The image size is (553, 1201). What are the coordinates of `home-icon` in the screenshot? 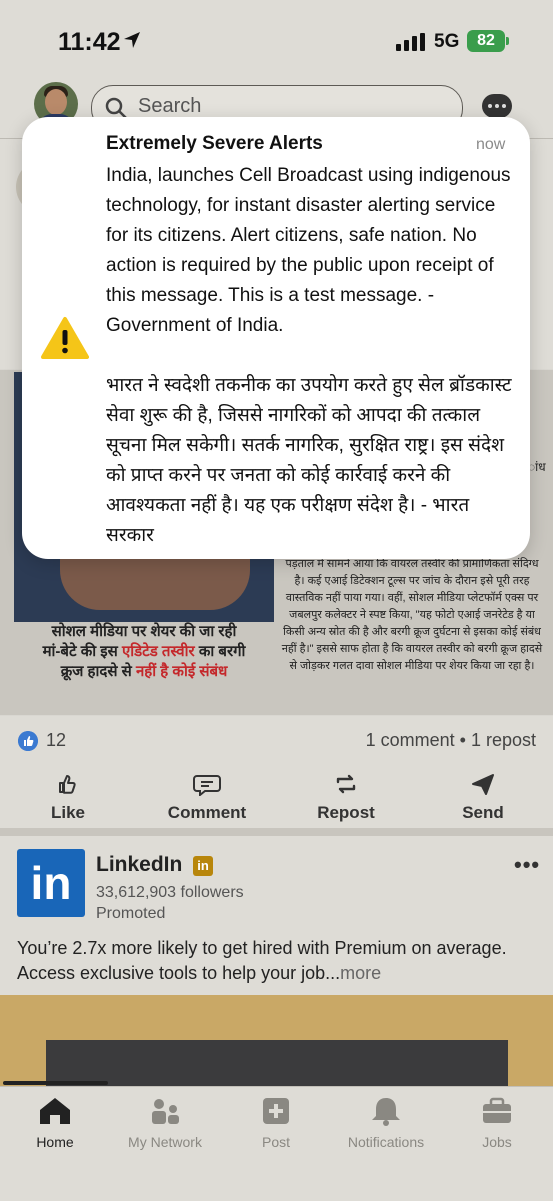 It's located at (55, 1111).